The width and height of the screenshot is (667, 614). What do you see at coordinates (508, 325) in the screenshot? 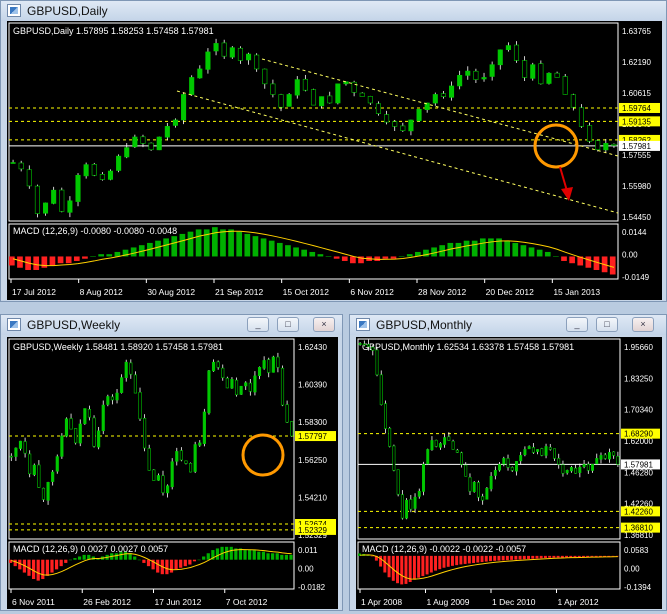
I see `monthly-titlebar: GBPUSD,Monthly _ □ ×` at bounding box center [508, 325].